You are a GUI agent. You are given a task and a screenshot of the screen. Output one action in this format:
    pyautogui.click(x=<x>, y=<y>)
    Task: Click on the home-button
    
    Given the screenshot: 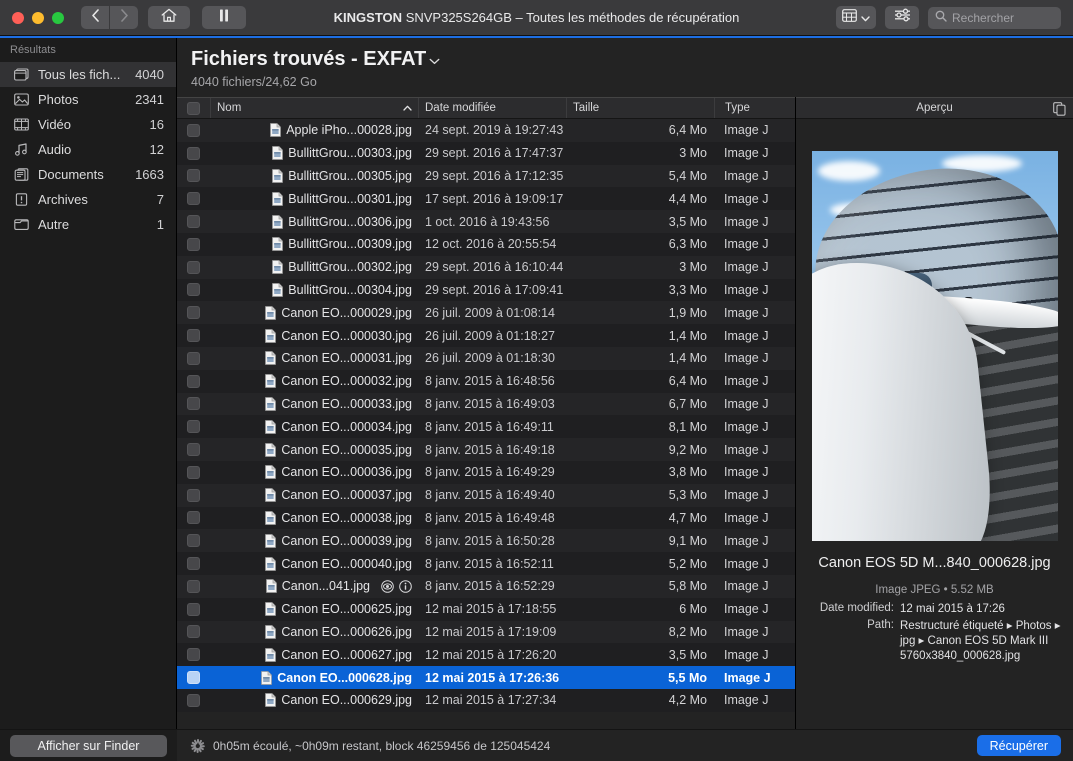 What is the action you would take?
    pyautogui.click(x=169, y=17)
    